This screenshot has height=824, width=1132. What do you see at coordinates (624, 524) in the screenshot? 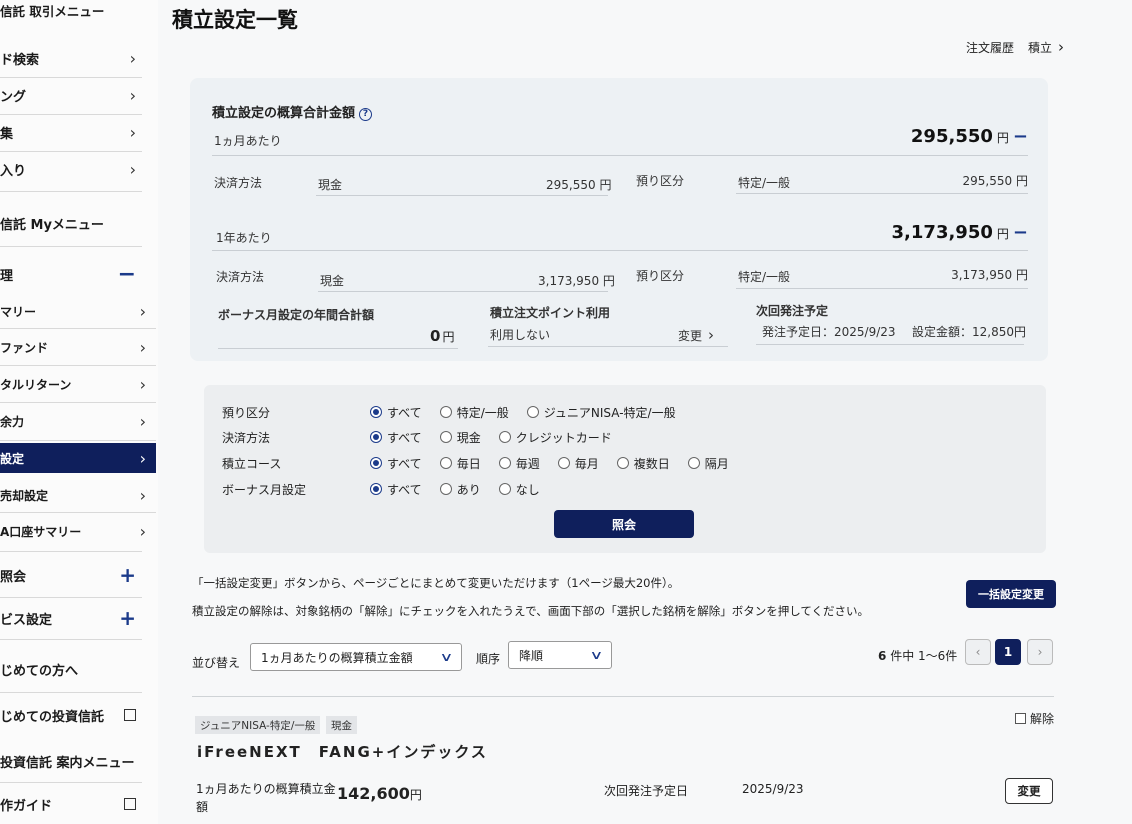
I see `search-button: 照会` at bounding box center [624, 524].